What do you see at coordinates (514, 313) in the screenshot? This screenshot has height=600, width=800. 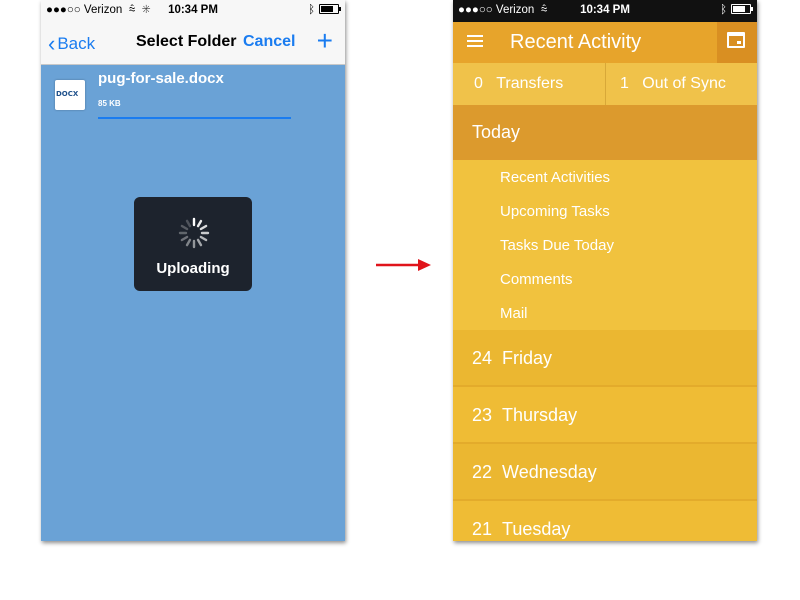 I see `today-item-mail: Mail` at bounding box center [514, 313].